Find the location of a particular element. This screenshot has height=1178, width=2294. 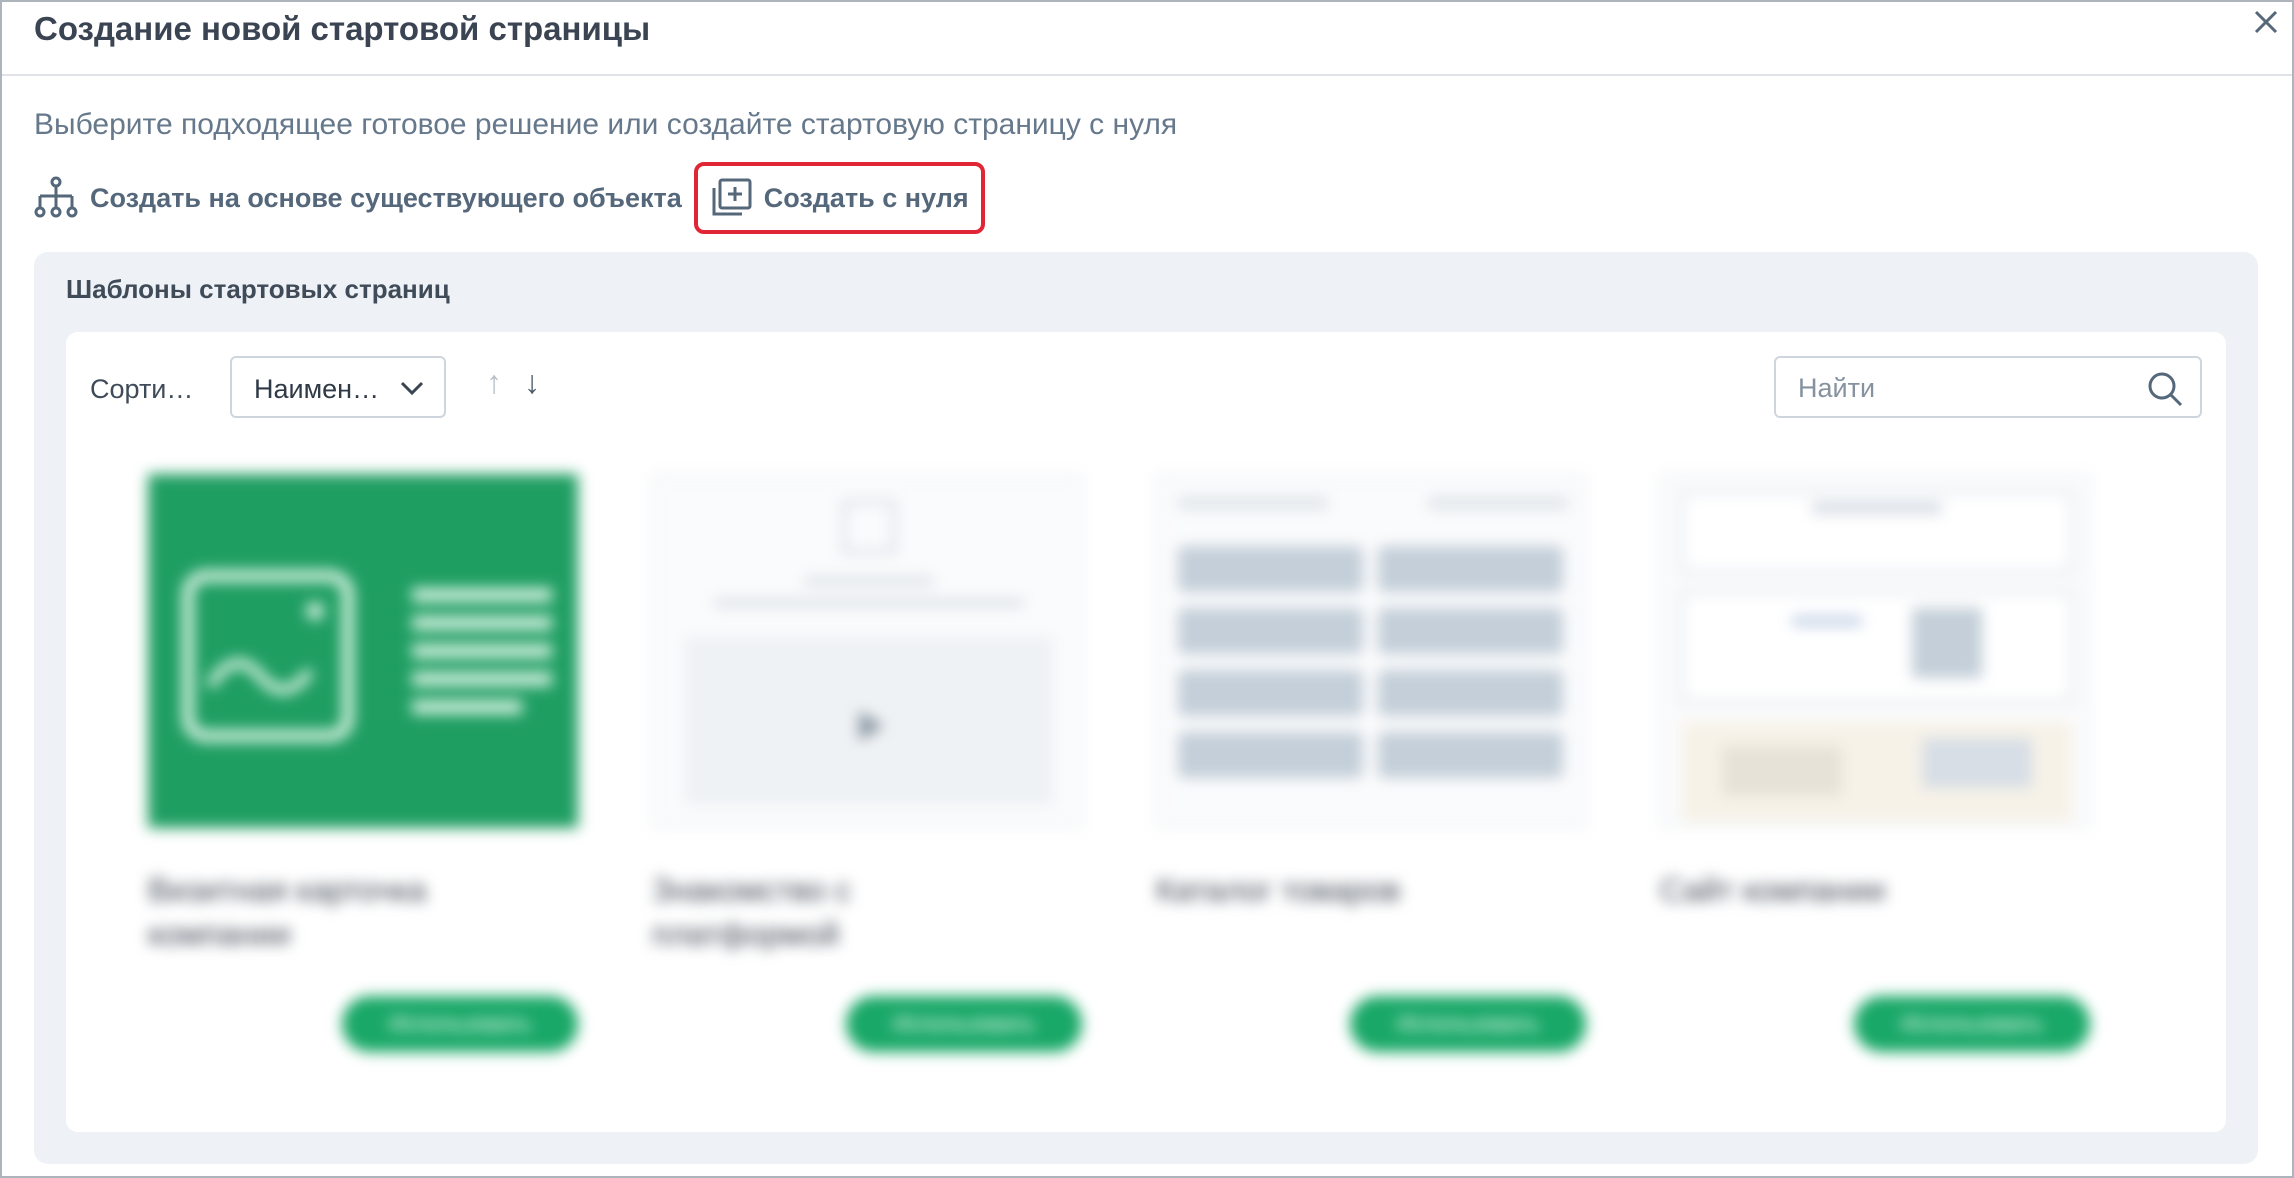

create-from-scratch-label: Создать с нуля is located at coordinates (866, 197).